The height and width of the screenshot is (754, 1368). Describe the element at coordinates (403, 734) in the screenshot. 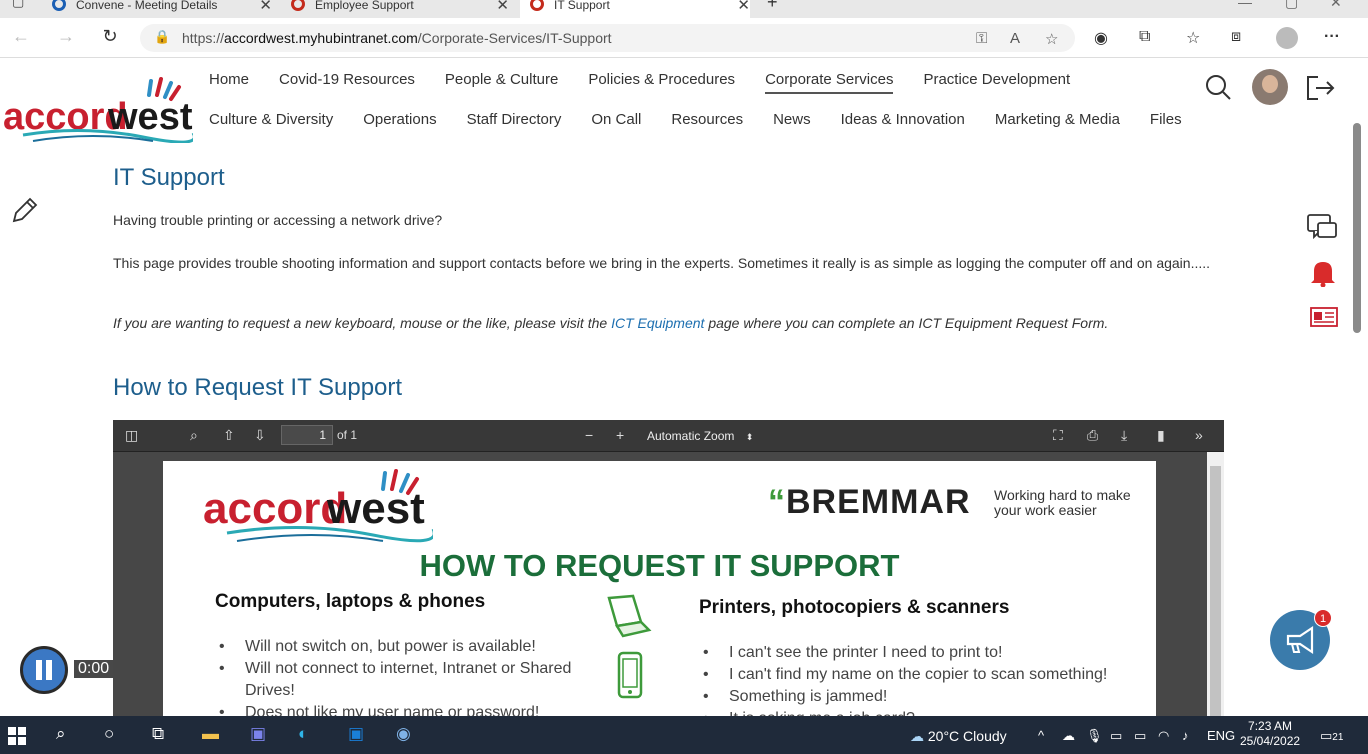

I see `recording-app-icon: ◉` at that location.